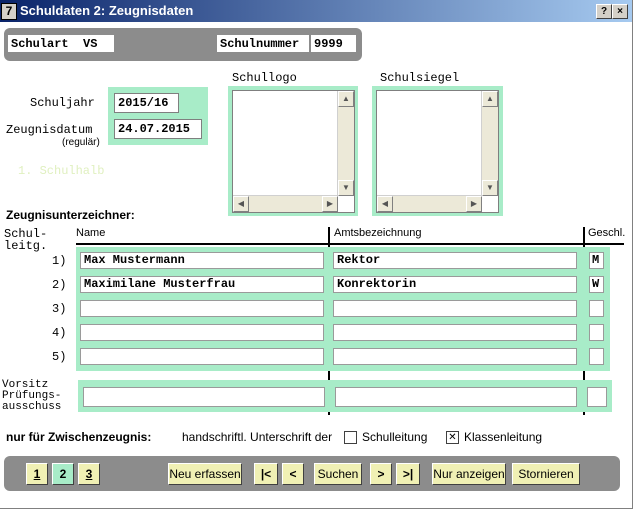 This screenshot has height=512, width=640. I want to click on faded-halbjahr-text: 1. Schulhalb, so click(61, 171).